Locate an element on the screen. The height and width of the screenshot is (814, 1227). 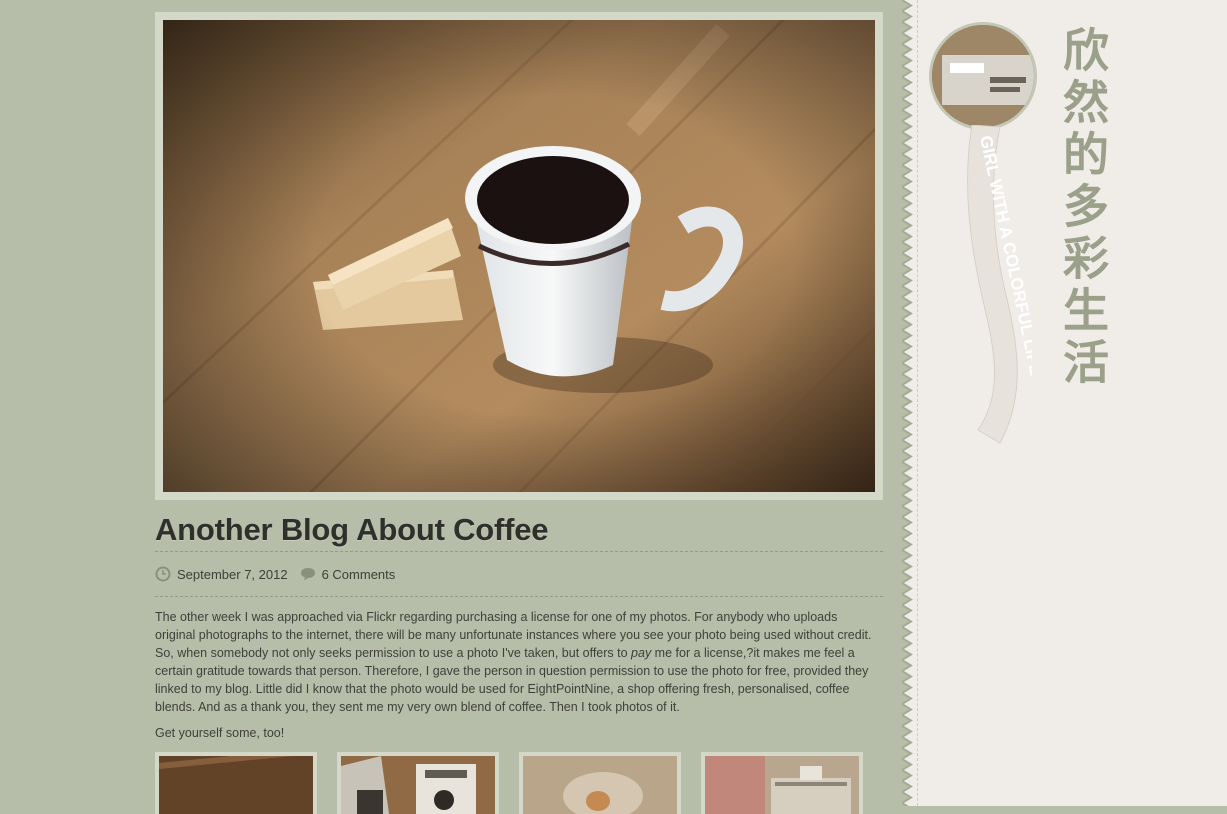
post-meta: September 7, 2012 6 Comments is located at coordinates (275, 574).